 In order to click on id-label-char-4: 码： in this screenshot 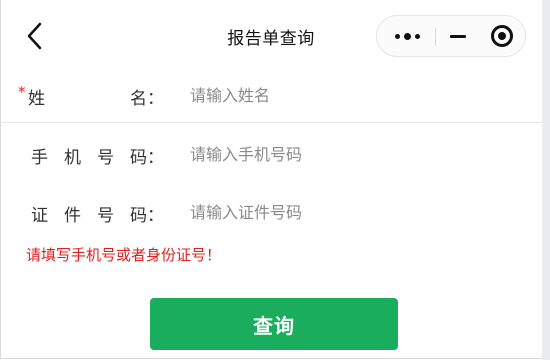, I will do `click(147, 216)`.